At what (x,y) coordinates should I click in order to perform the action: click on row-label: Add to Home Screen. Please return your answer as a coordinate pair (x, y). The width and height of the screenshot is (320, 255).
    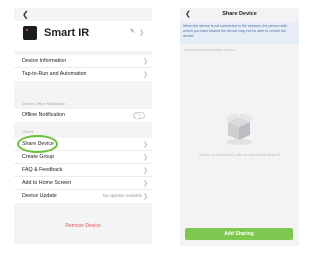
    Looking at the image, I should click on (47, 183).